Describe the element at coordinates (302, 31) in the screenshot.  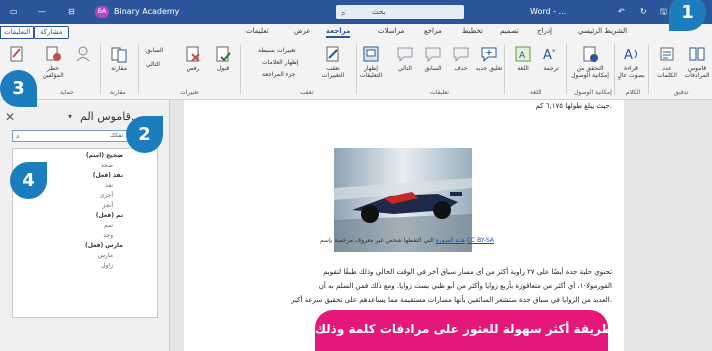
I see `tab-view: عرض` at that location.